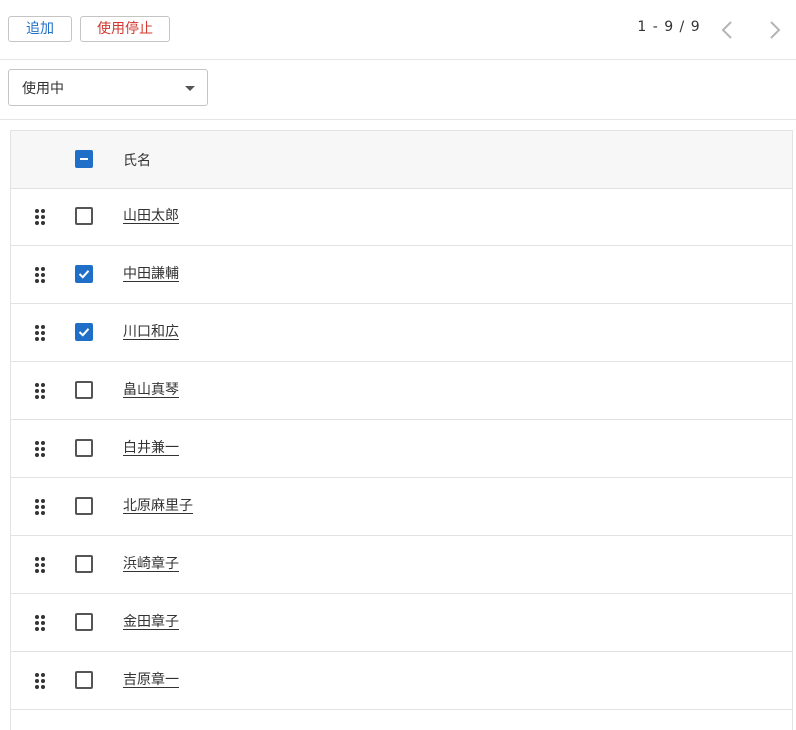  Describe the element at coordinates (401, 160) in the screenshot. I see `table-header: 氏名` at that location.